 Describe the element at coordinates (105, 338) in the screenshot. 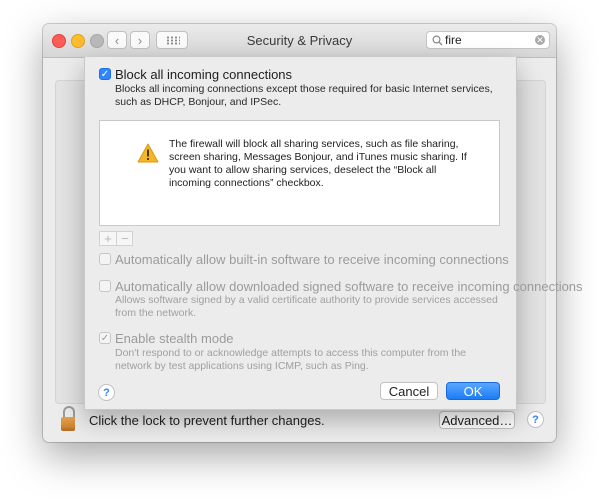

I see `stealth-mode-checkbox: ✓` at that location.